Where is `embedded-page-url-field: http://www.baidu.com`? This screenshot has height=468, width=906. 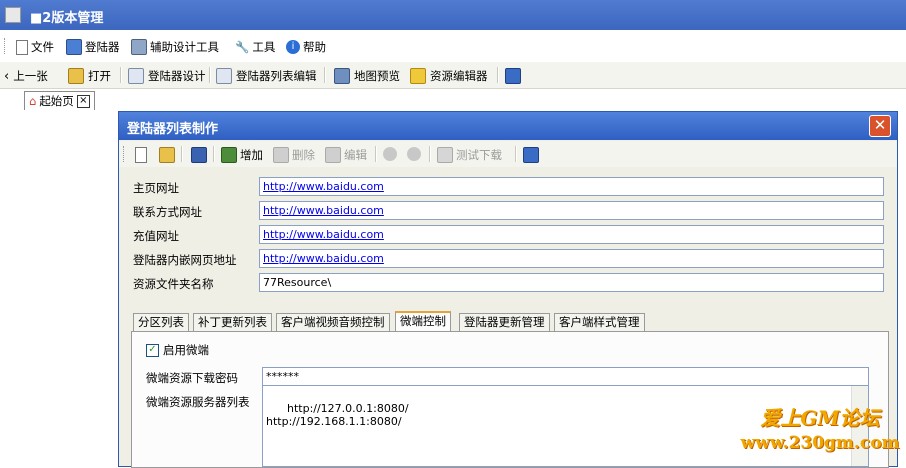 embedded-page-url-field: http://www.baidu.com is located at coordinates (571, 258).